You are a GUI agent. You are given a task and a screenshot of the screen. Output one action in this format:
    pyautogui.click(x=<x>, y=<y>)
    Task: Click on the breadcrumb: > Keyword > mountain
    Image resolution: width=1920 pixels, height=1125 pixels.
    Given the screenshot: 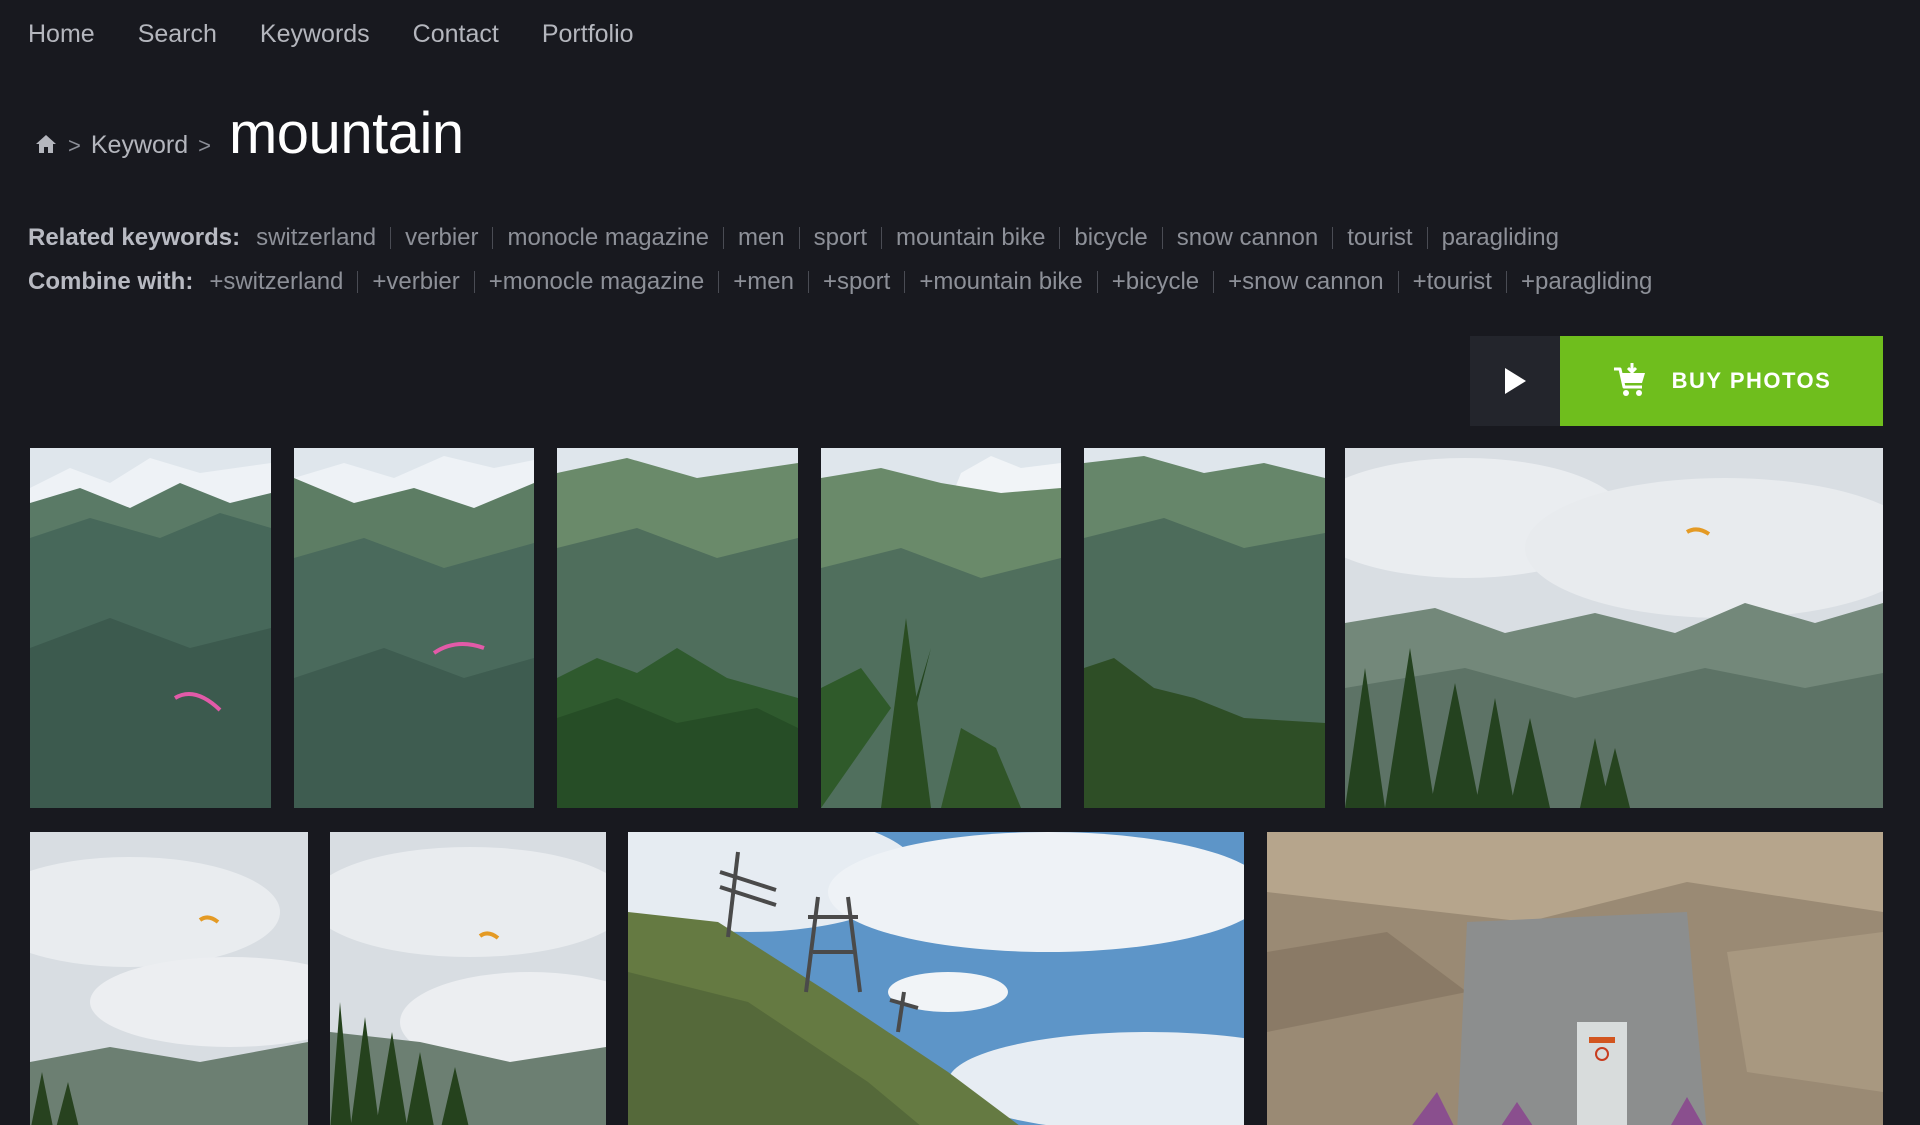 What is the action you would take?
    pyautogui.click(x=249, y=133)
    